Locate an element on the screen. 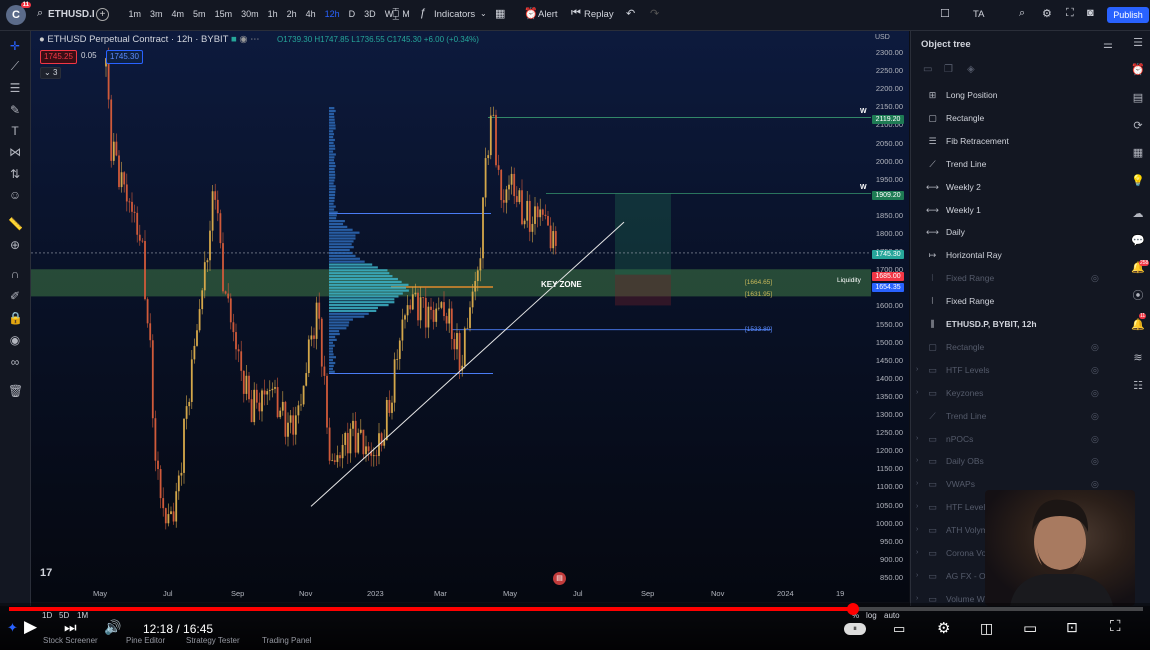 The width and height of the screenshot is (1150, 650). chat-icon: 💬 is located at coordinates (1138, 241).